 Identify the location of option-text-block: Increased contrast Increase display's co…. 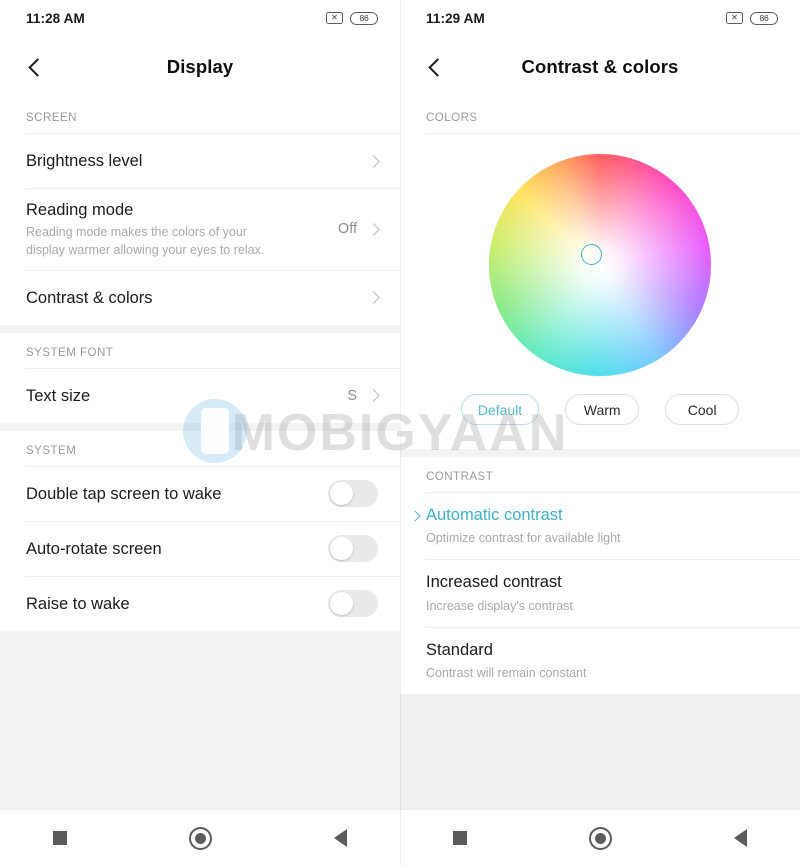
(499, 593).